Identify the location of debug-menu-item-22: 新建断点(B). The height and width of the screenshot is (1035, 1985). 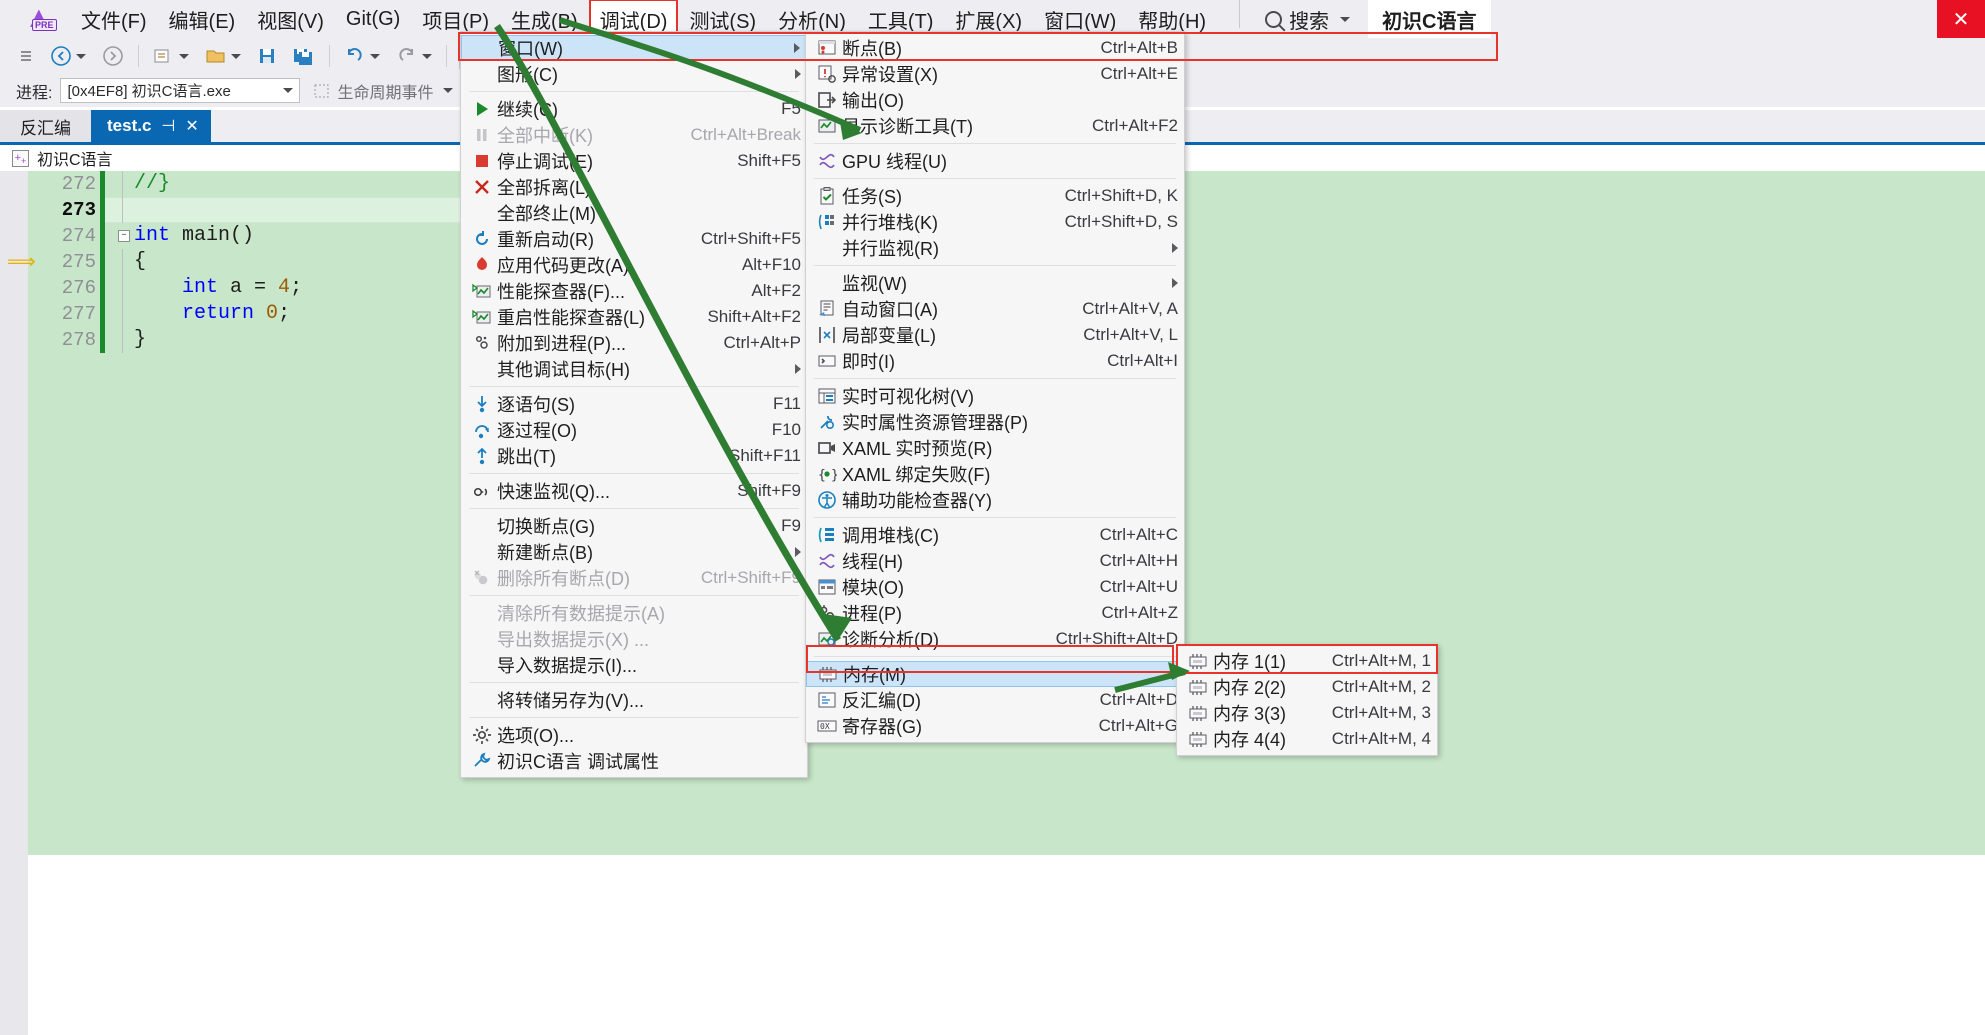
(634, 552).